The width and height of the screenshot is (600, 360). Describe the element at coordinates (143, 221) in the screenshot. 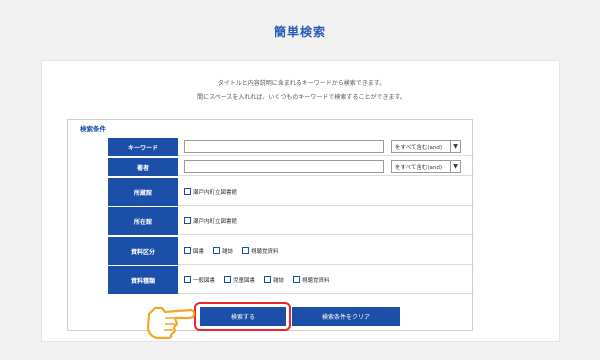

I see `location-label: 所在館` at that location.